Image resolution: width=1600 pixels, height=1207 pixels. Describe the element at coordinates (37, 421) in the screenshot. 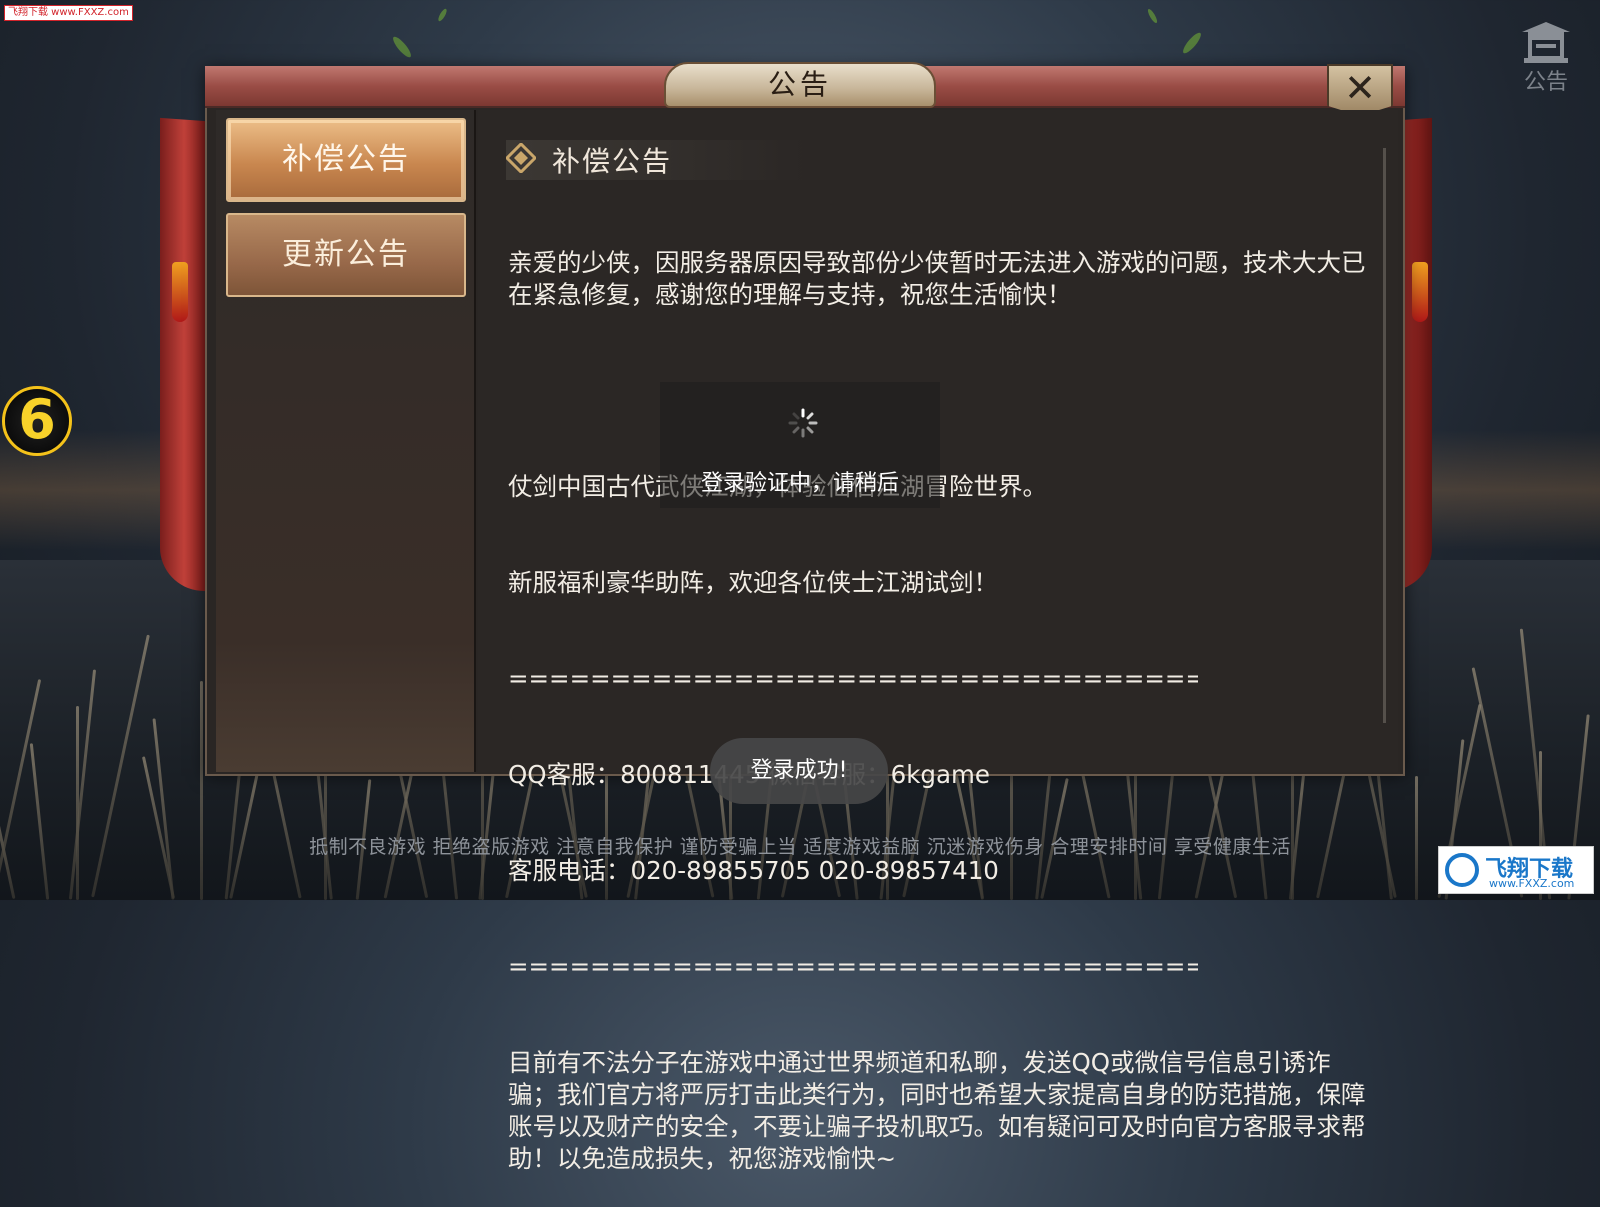

I see `six-badge-button: 6` at that location.